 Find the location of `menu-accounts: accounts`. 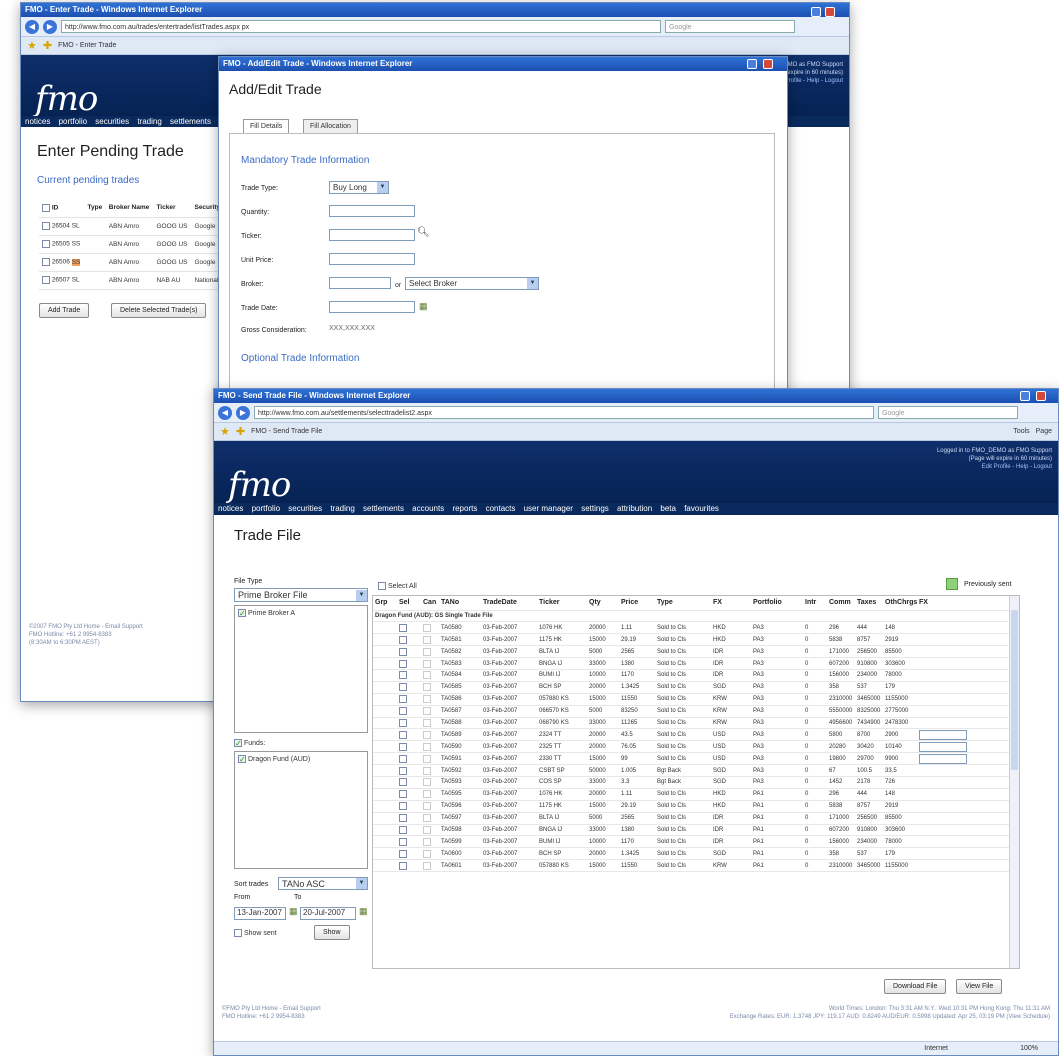

menu-accounts: accounts is located at coordinates (428, 508).